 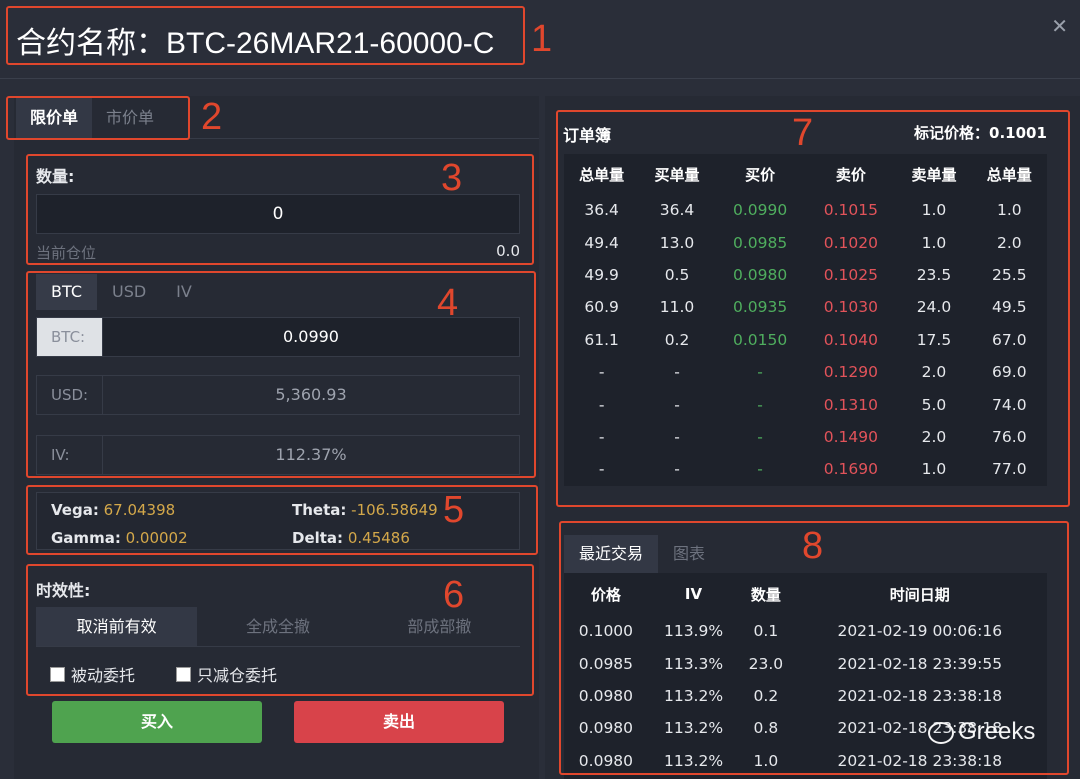 What do you see at coordinates (66, 292) in the screenshot?
I see `tab-unit-btc: BTC` at bounding box center [66, 292].